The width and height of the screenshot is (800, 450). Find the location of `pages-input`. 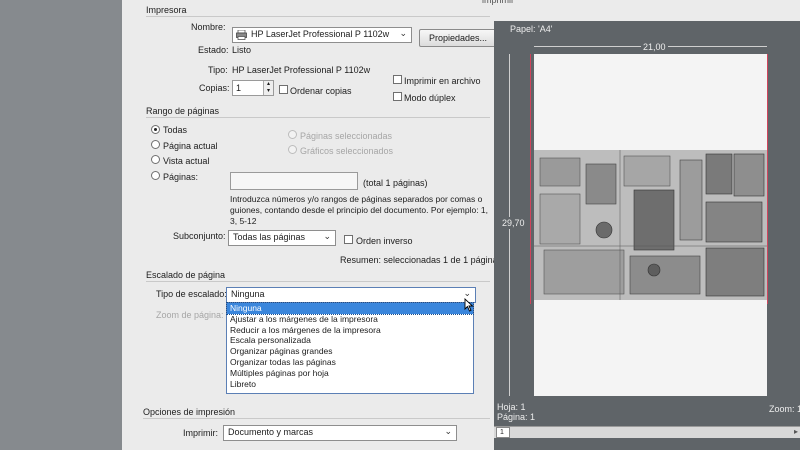

pages-input is located at coordinates (294, 181).